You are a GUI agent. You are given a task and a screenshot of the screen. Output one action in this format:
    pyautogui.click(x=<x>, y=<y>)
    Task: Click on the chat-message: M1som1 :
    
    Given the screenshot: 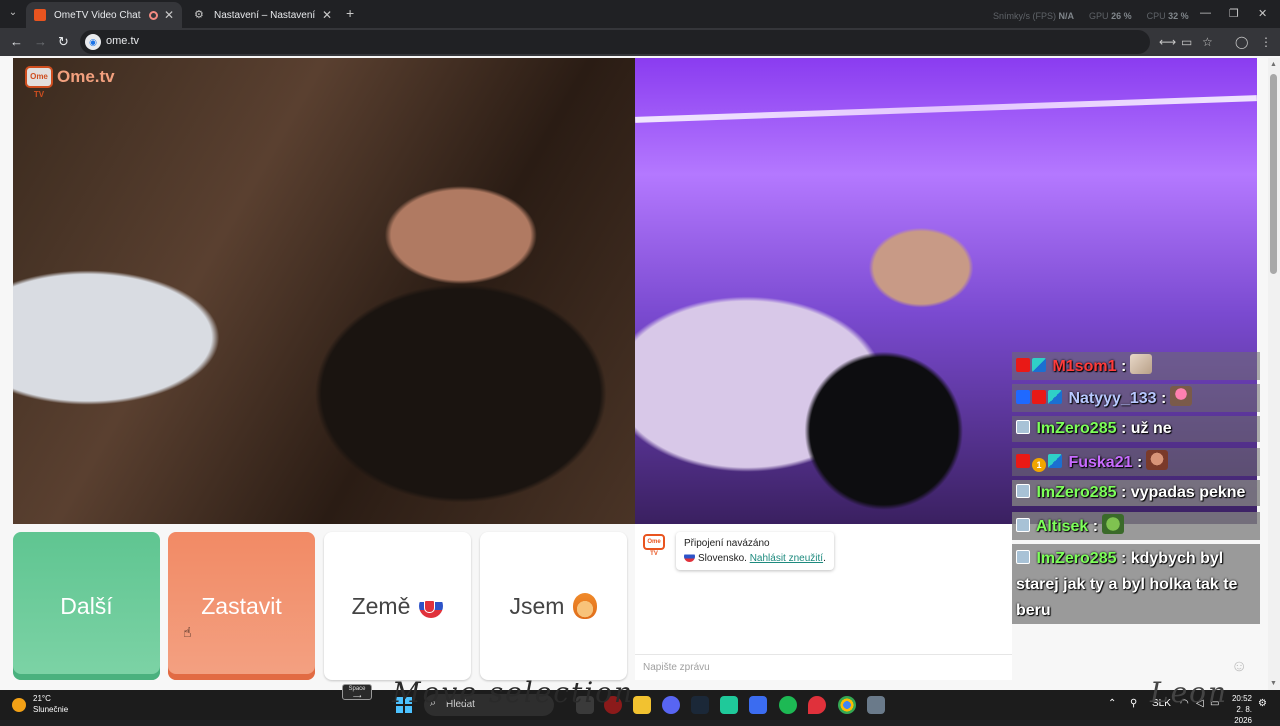 What is the action you would take?
    pyautogui.click(x=1136, y=366)
    